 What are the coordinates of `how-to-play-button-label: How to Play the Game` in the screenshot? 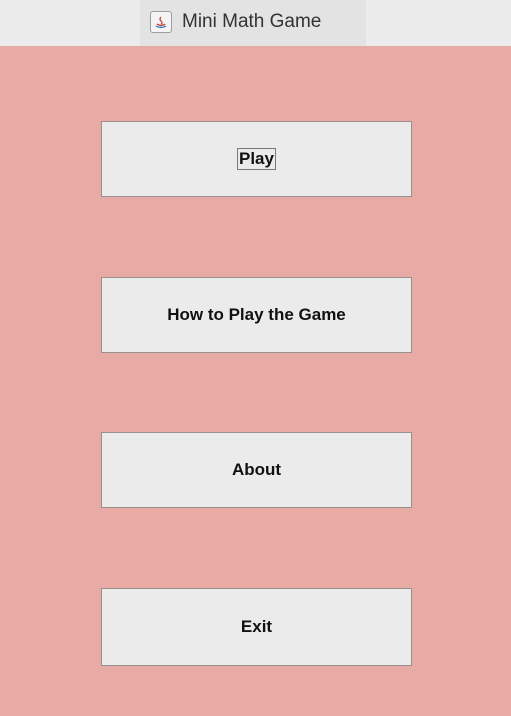 It's located at (256, 314).